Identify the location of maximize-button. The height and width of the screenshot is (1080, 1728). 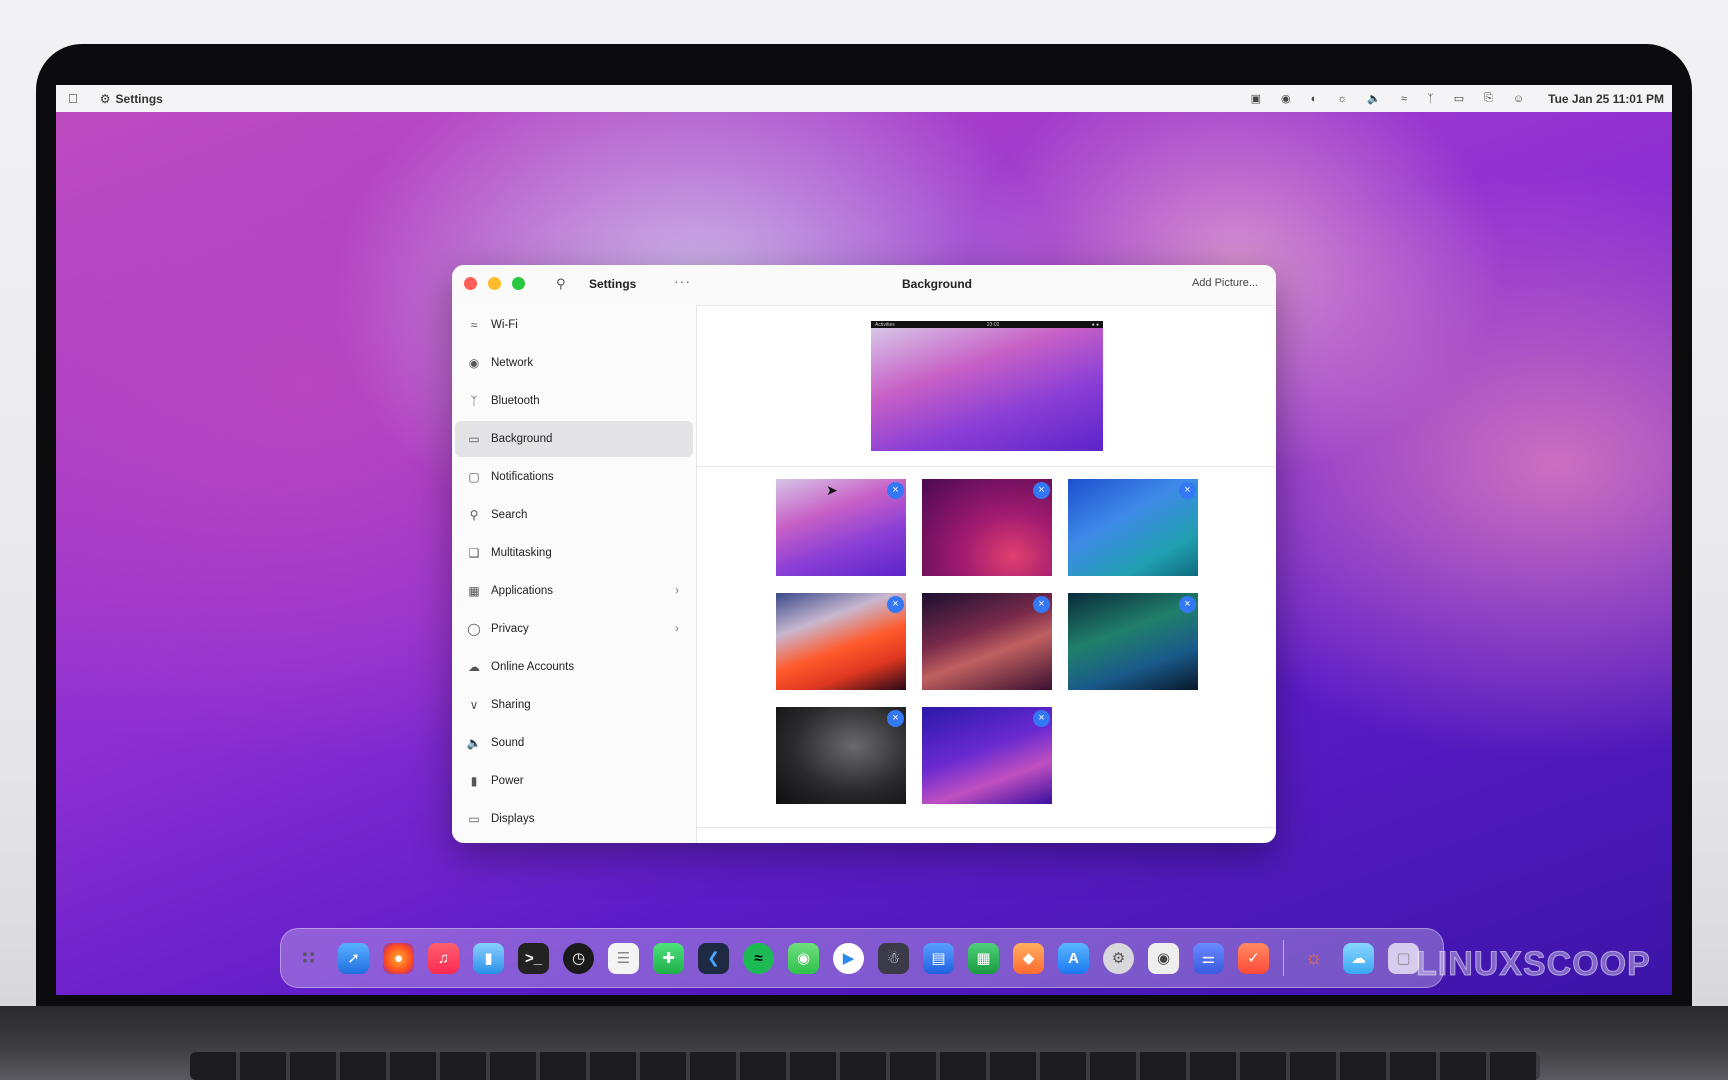
(518, 283).